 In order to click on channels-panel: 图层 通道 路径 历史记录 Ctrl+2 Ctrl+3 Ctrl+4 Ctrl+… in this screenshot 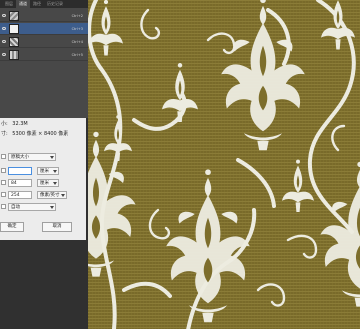, I will do `click(44, 59)`.